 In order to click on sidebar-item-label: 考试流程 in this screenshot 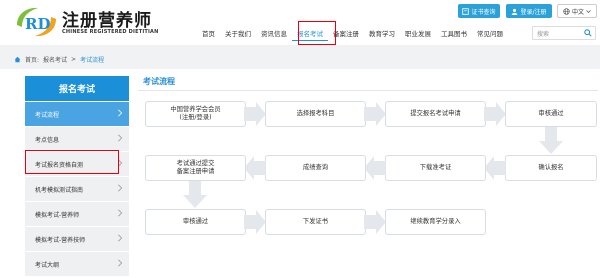, I will do `click(47, 115)`.